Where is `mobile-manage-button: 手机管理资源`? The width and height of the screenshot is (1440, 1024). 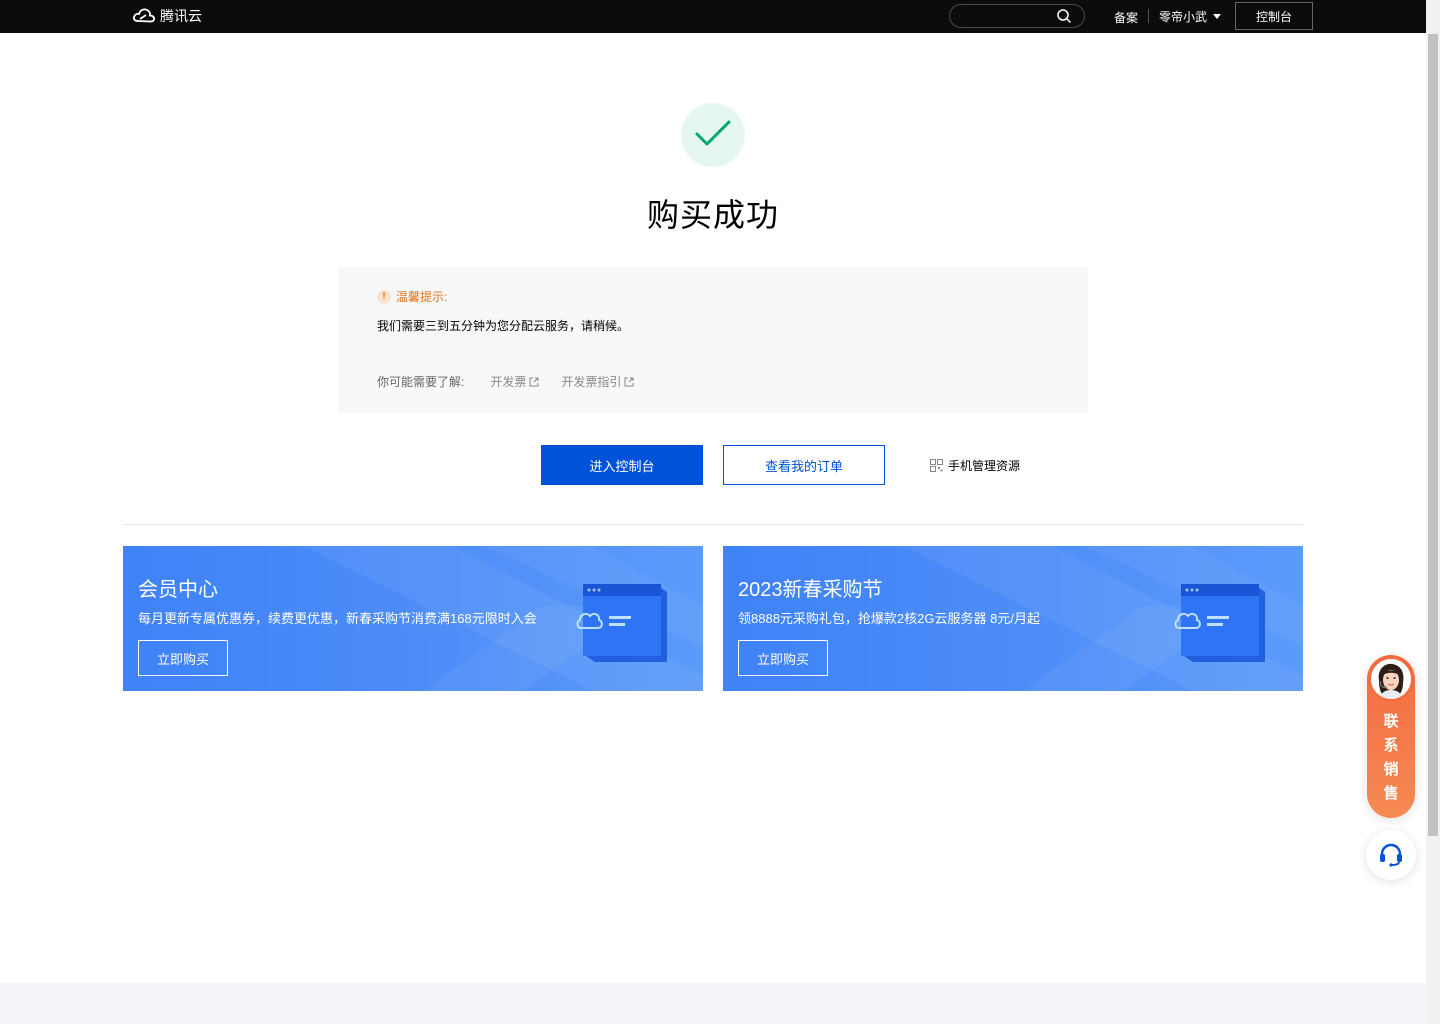
mobile-manage-button: 手机管理资源 is located at coordinates (975, 465).